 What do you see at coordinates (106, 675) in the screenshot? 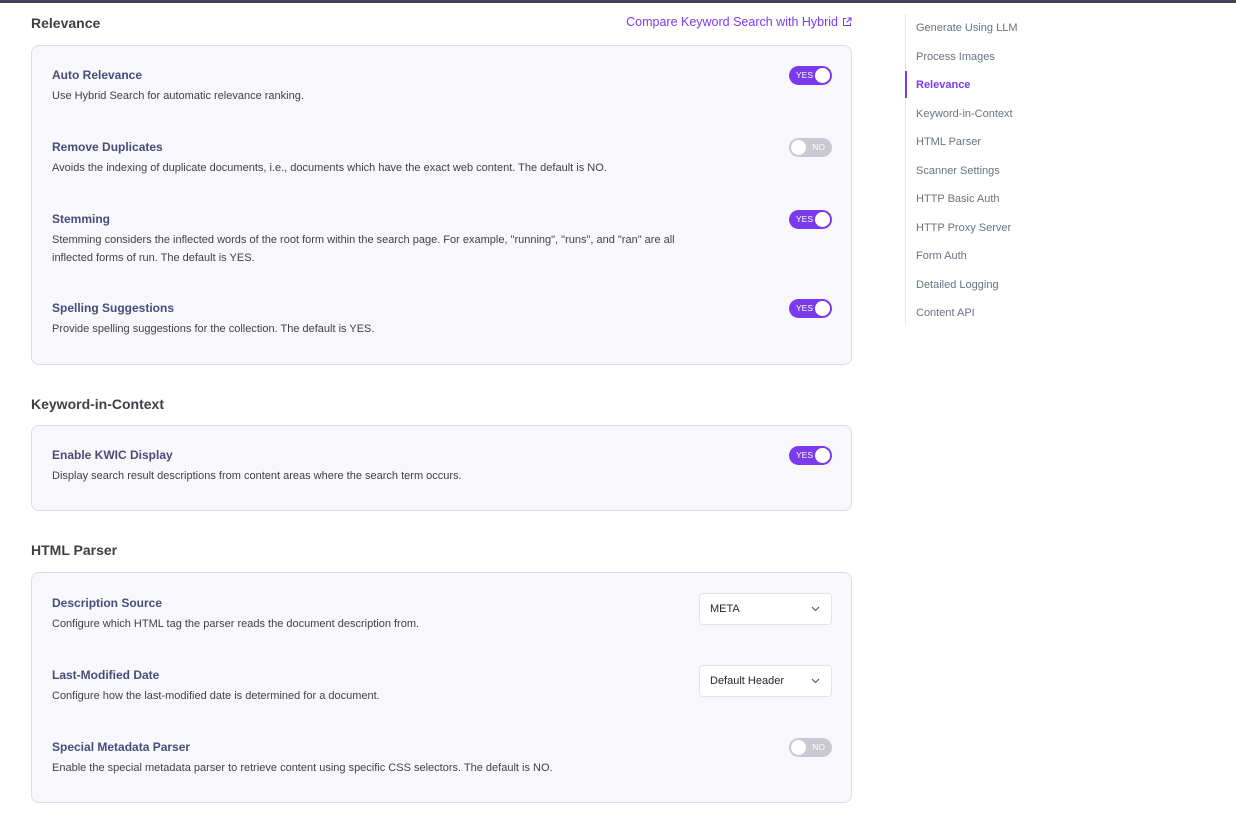
I see `setting-title: Last-Modified Date` at bounding box center [106, 675].